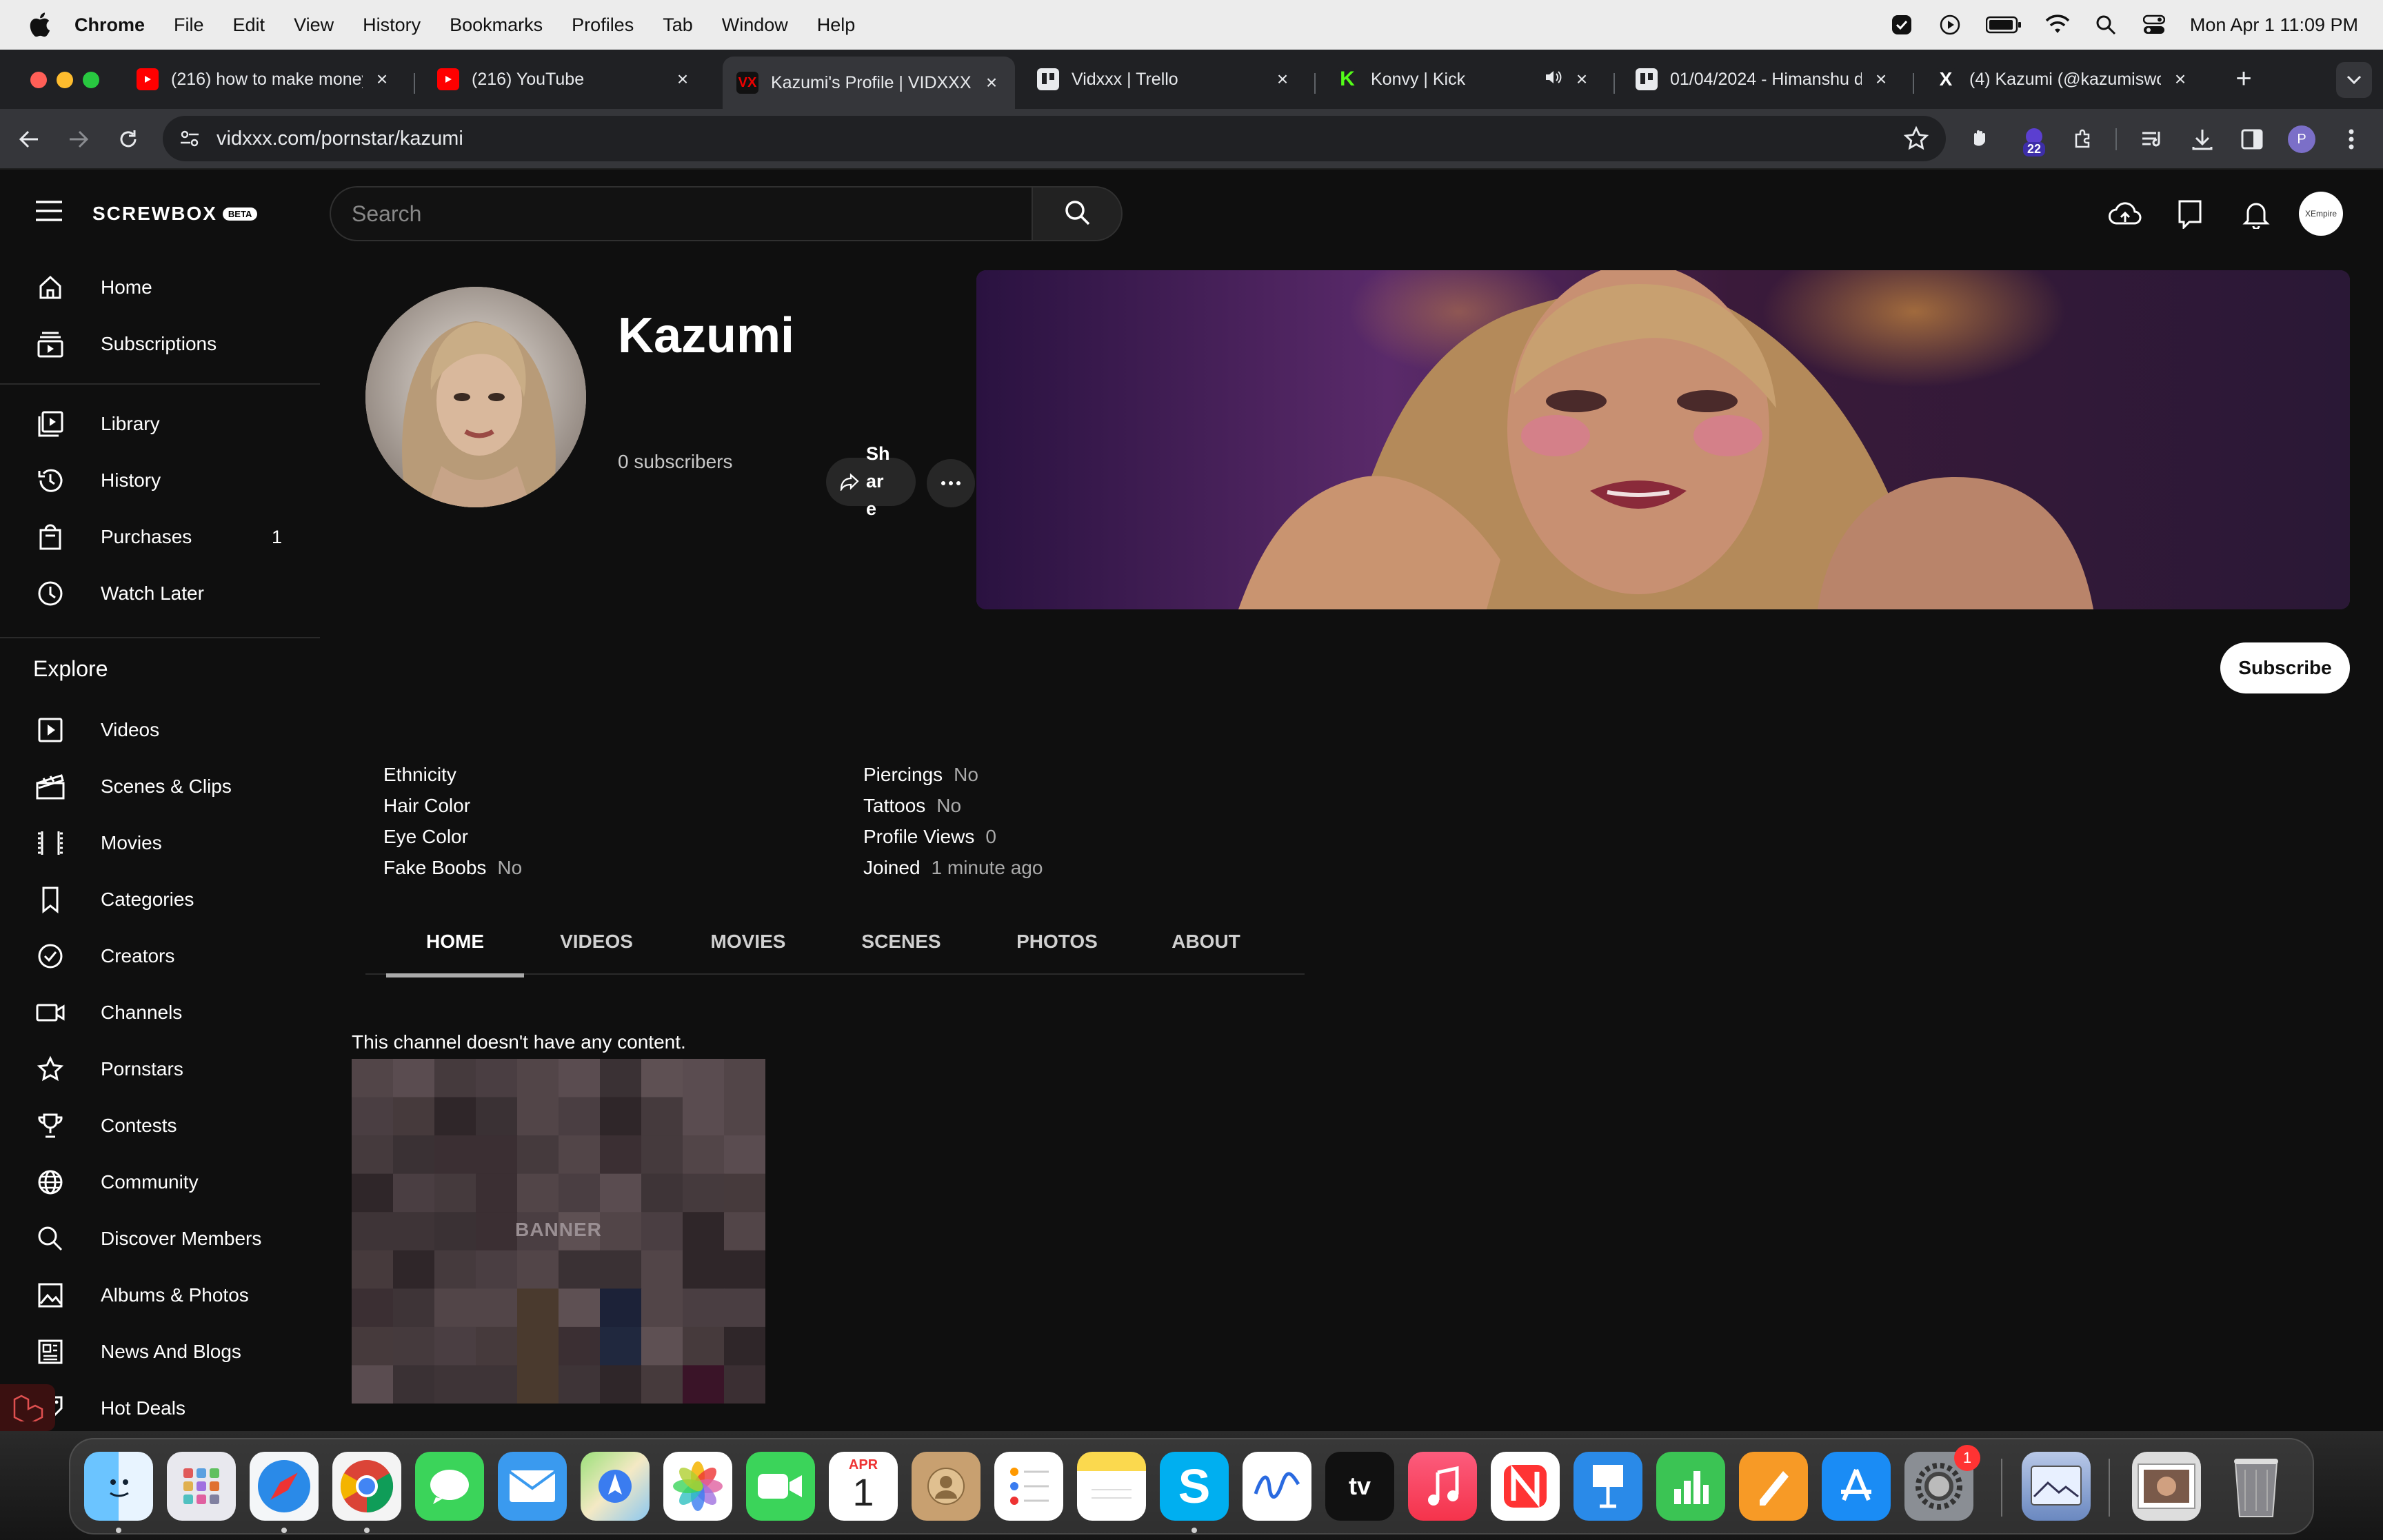  What do you see at coordinates (780, 1487) in the screenshot?
I see `facetime-icon` at bounding box center [780, 1487].